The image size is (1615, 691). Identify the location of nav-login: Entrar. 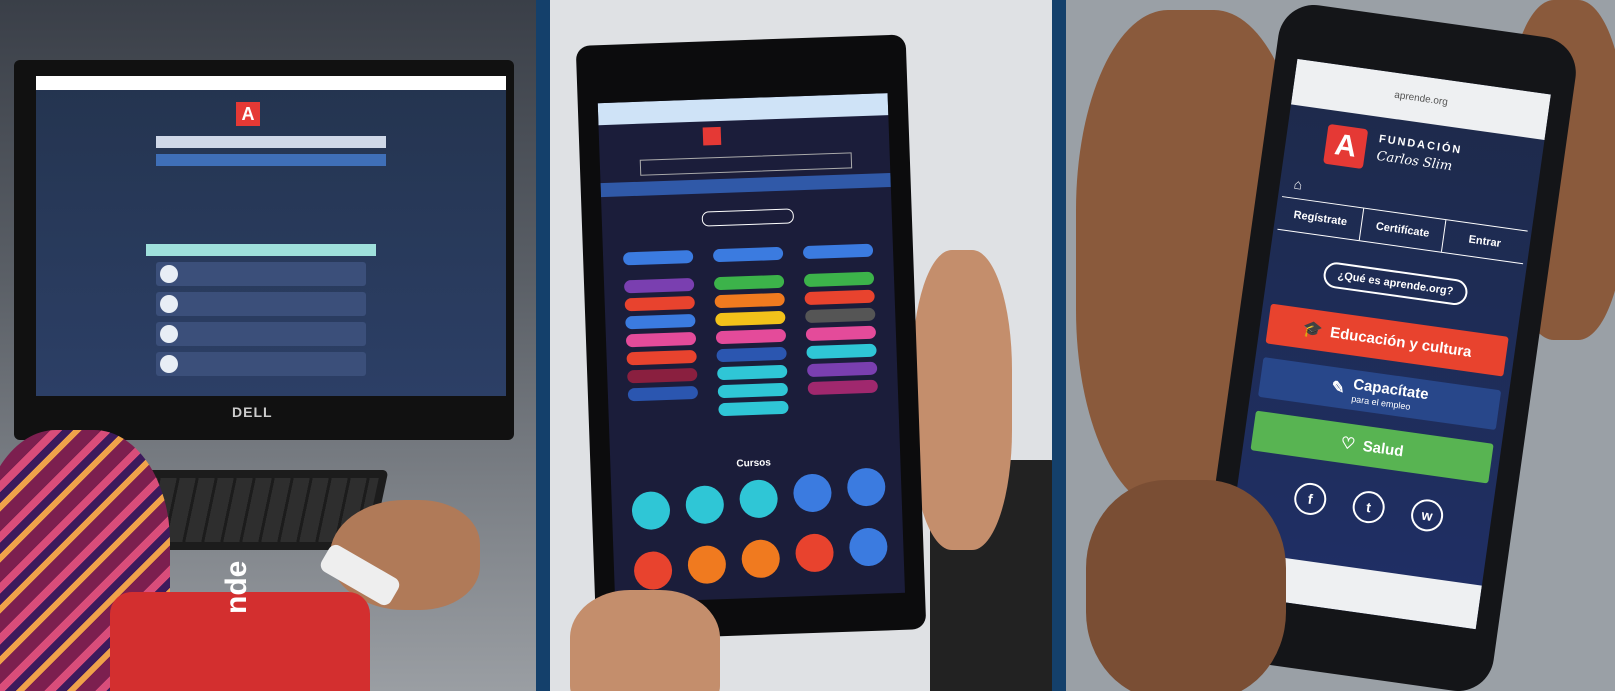
(1484, 241).